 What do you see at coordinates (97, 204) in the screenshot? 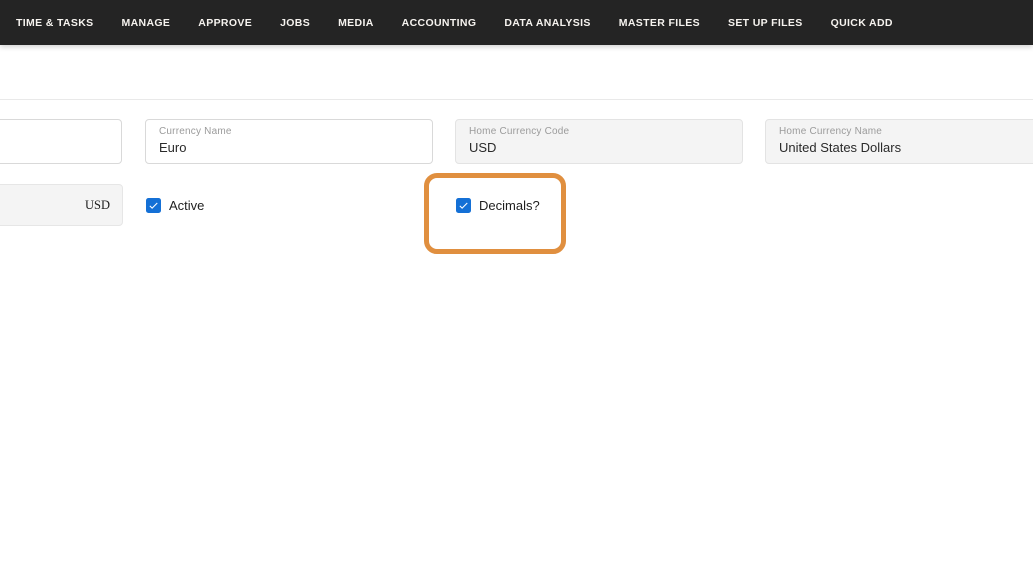
I see `currency-symbol-value: USD` at bounding box center [97, 204].